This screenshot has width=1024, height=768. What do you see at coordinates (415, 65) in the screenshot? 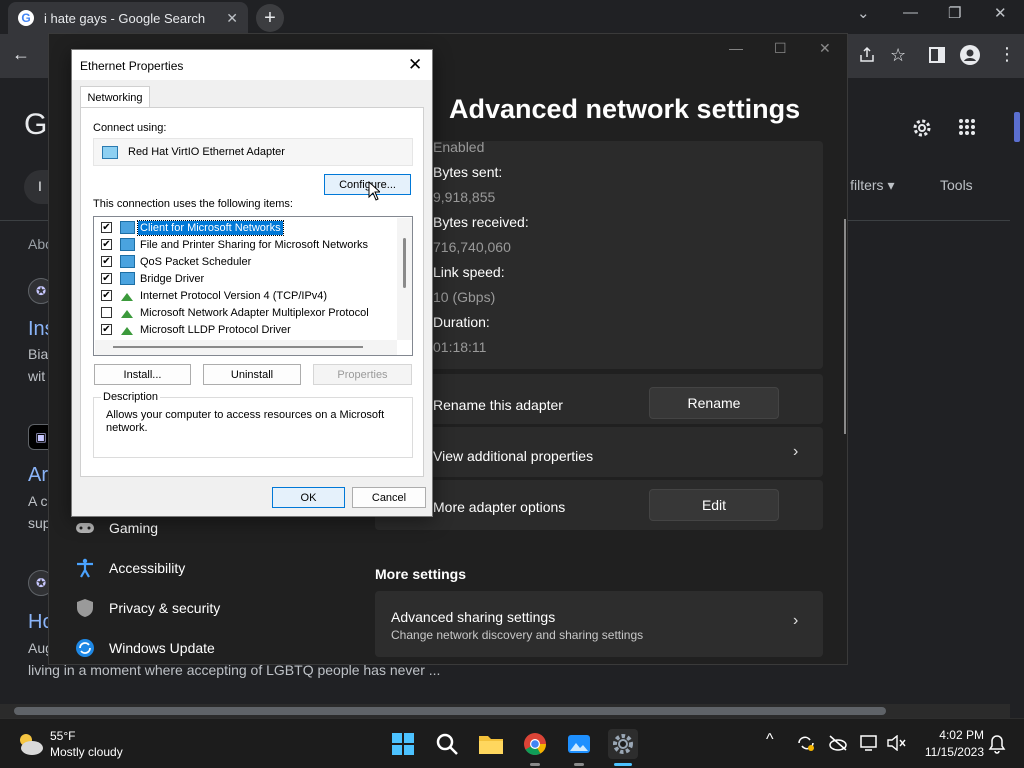
I see `dialog-close-icon: ✕` at bounding box center [415, 65].